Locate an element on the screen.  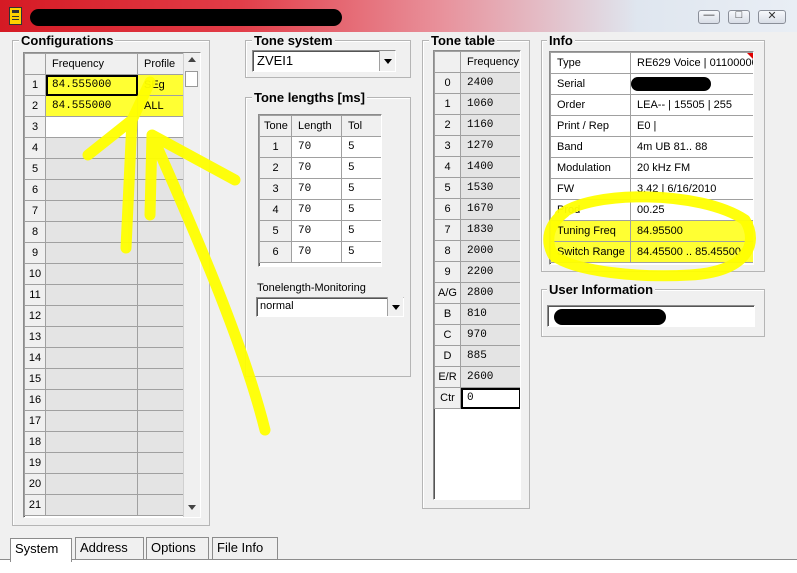
table-row: 6 1670 is located at coordinates (477, 209).